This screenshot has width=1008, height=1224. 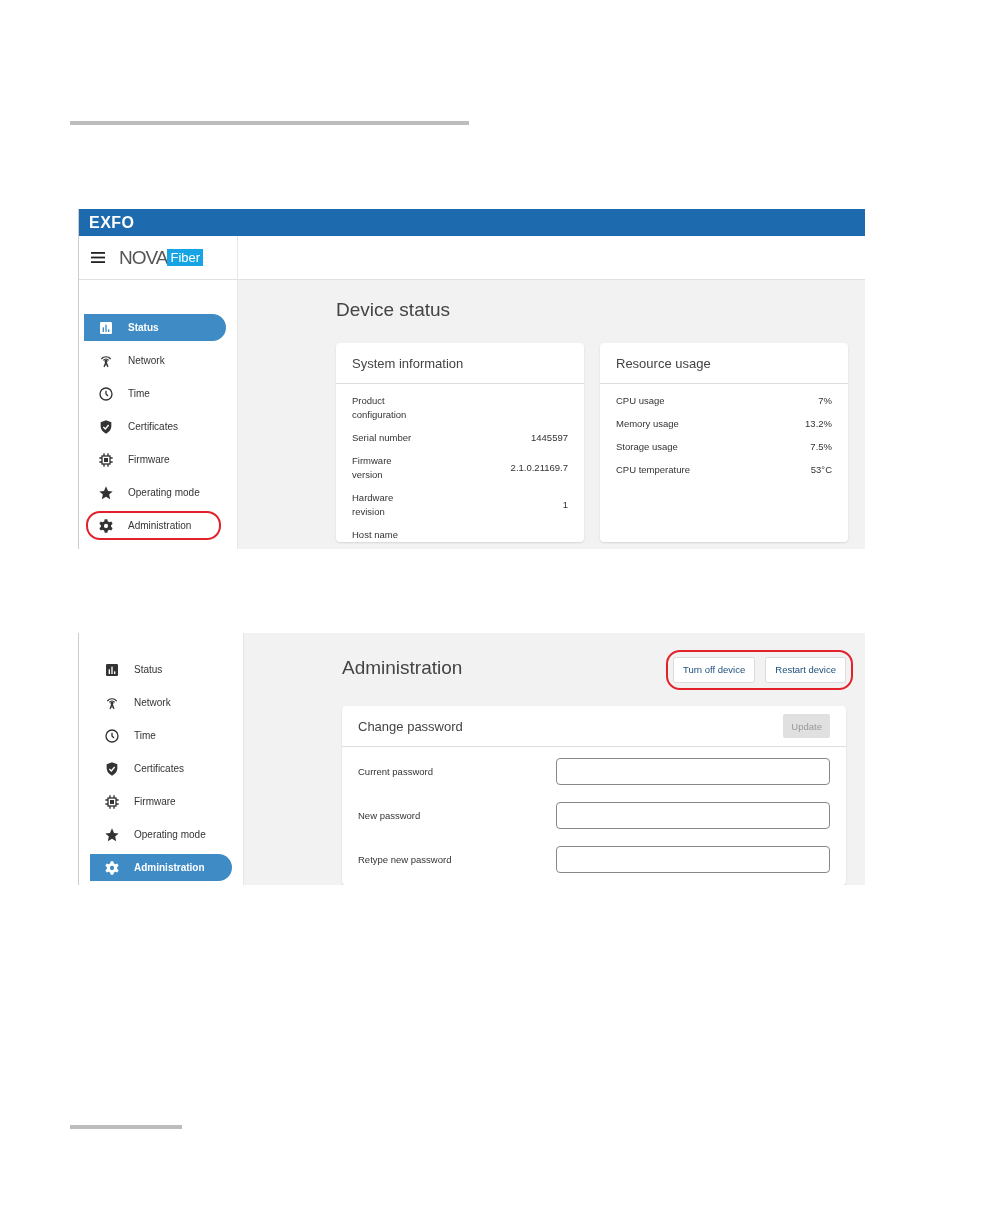 What do you see at coordinates (821, 470) in the screenshot?
I see `info-value: 53°C` at bounding box center [821, 470].